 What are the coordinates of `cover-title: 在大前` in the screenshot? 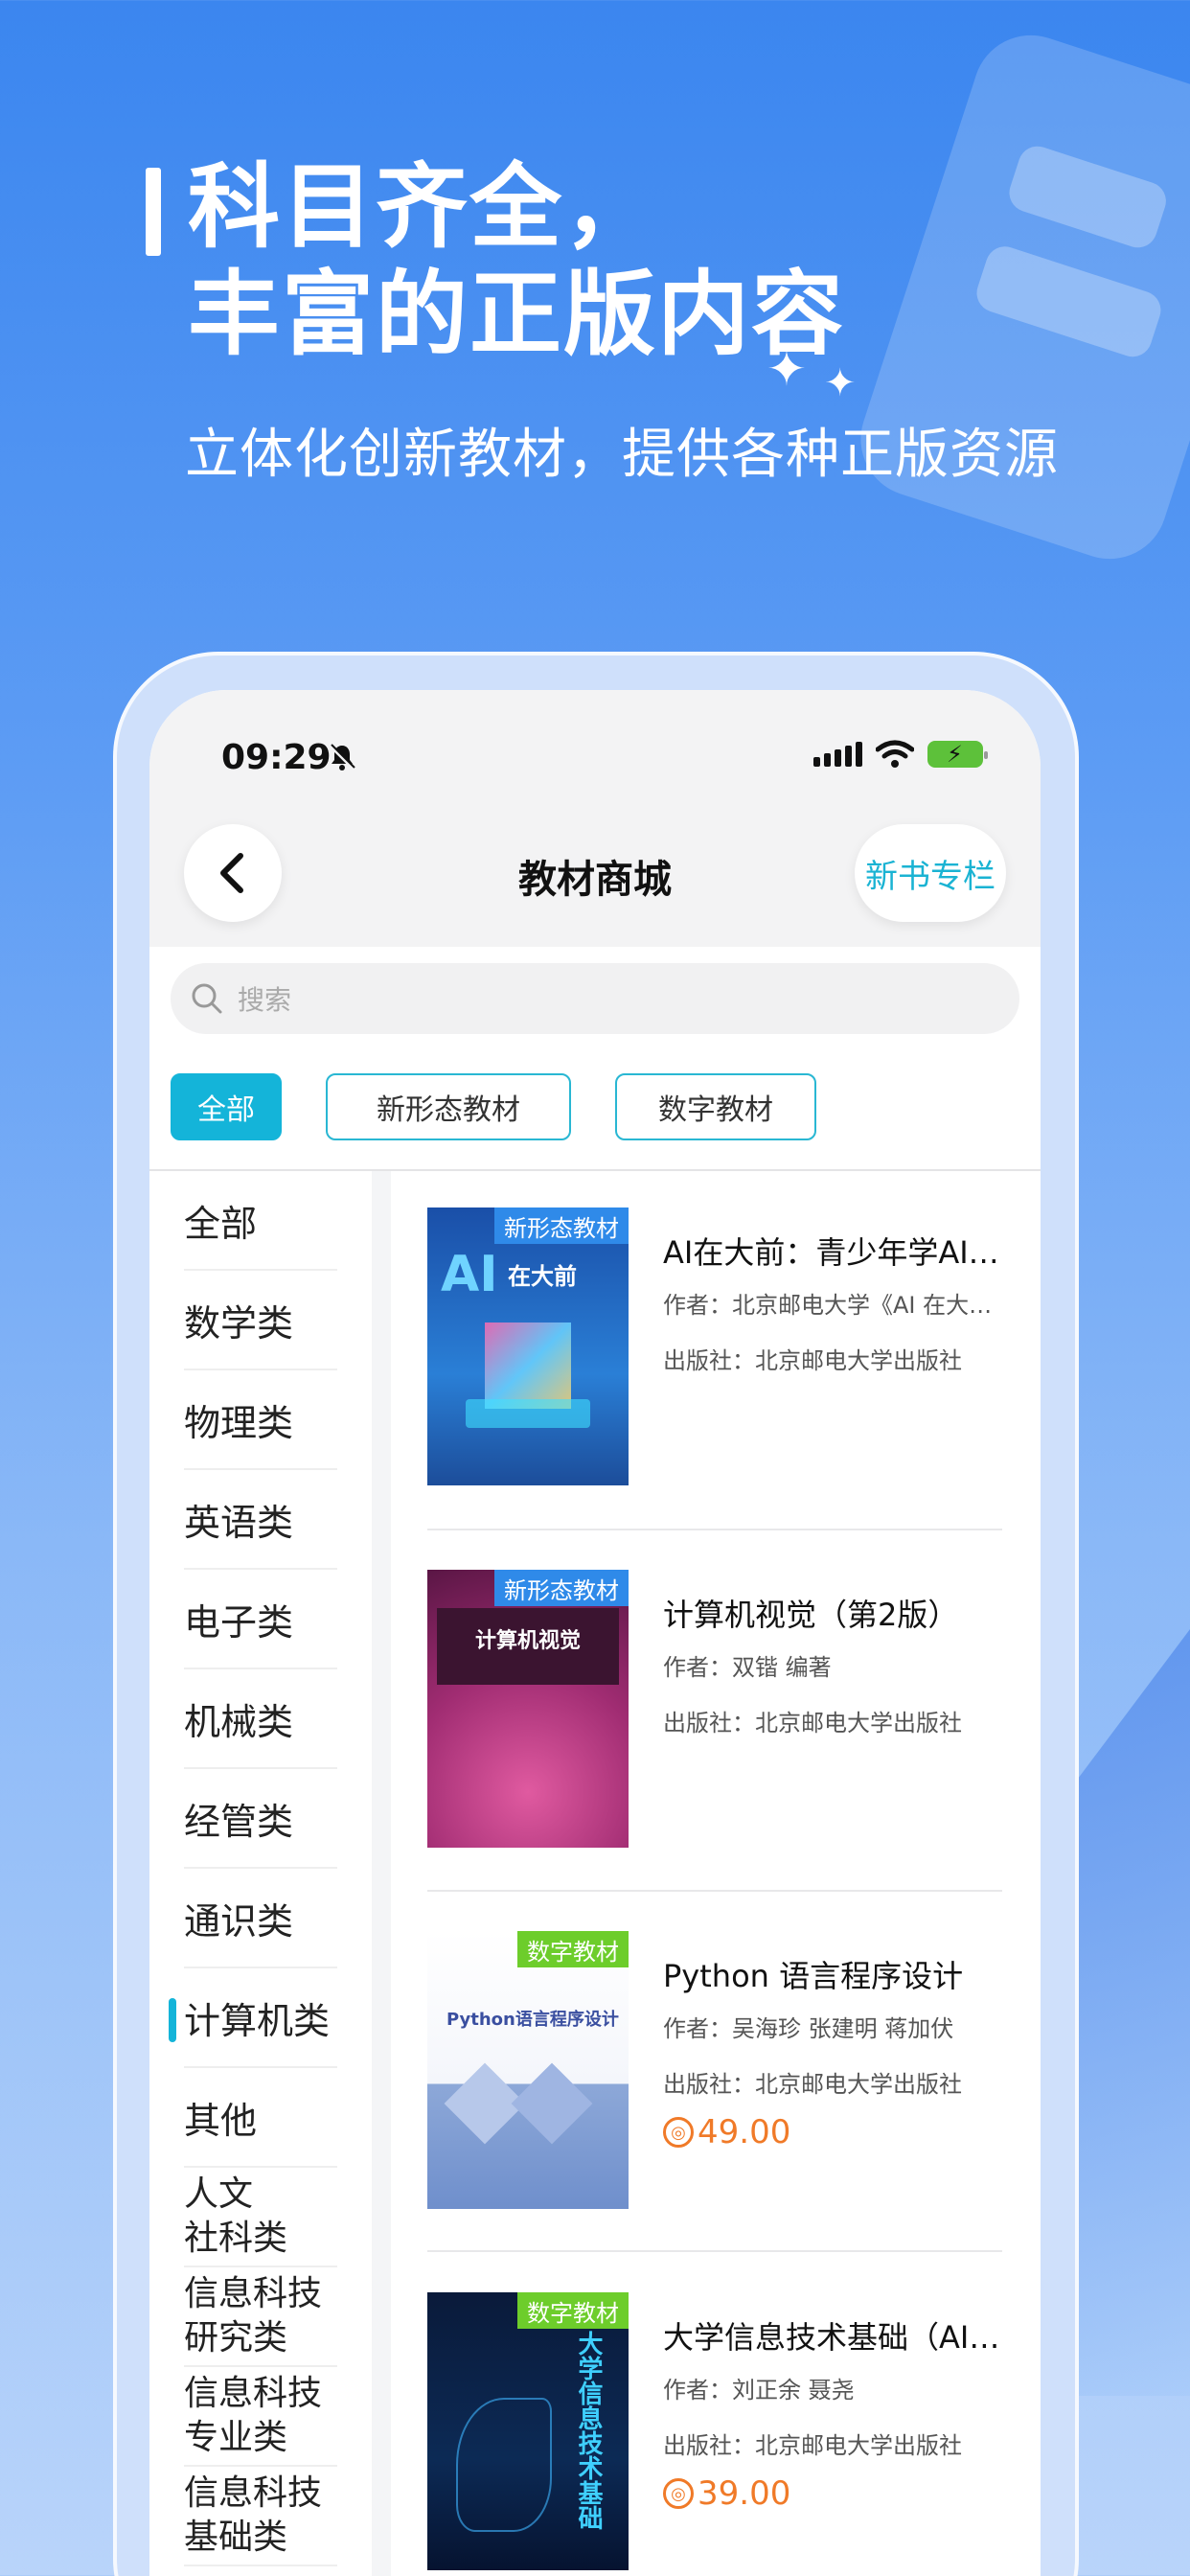 It's located at (543, 1276).